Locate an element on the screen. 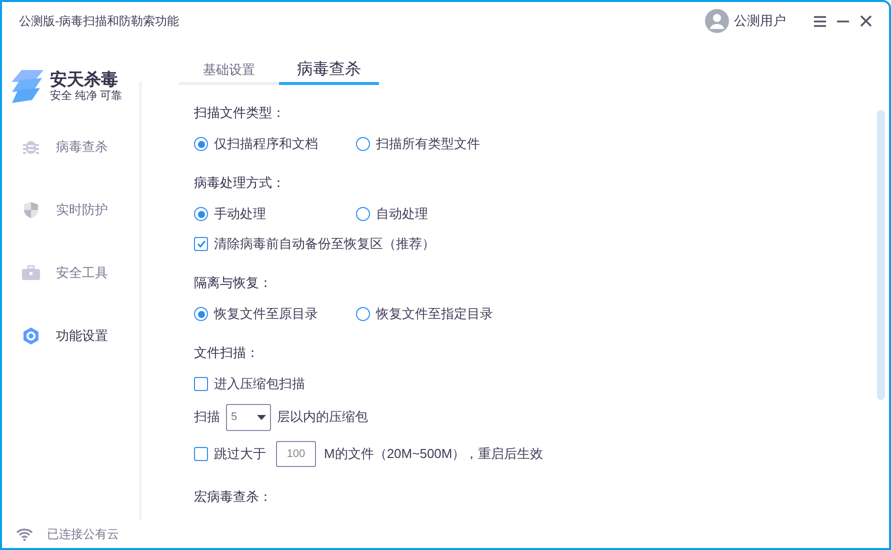 The image size is (891, 550). sidebar-item: 功能设置 is located at coordinates (70, 335).